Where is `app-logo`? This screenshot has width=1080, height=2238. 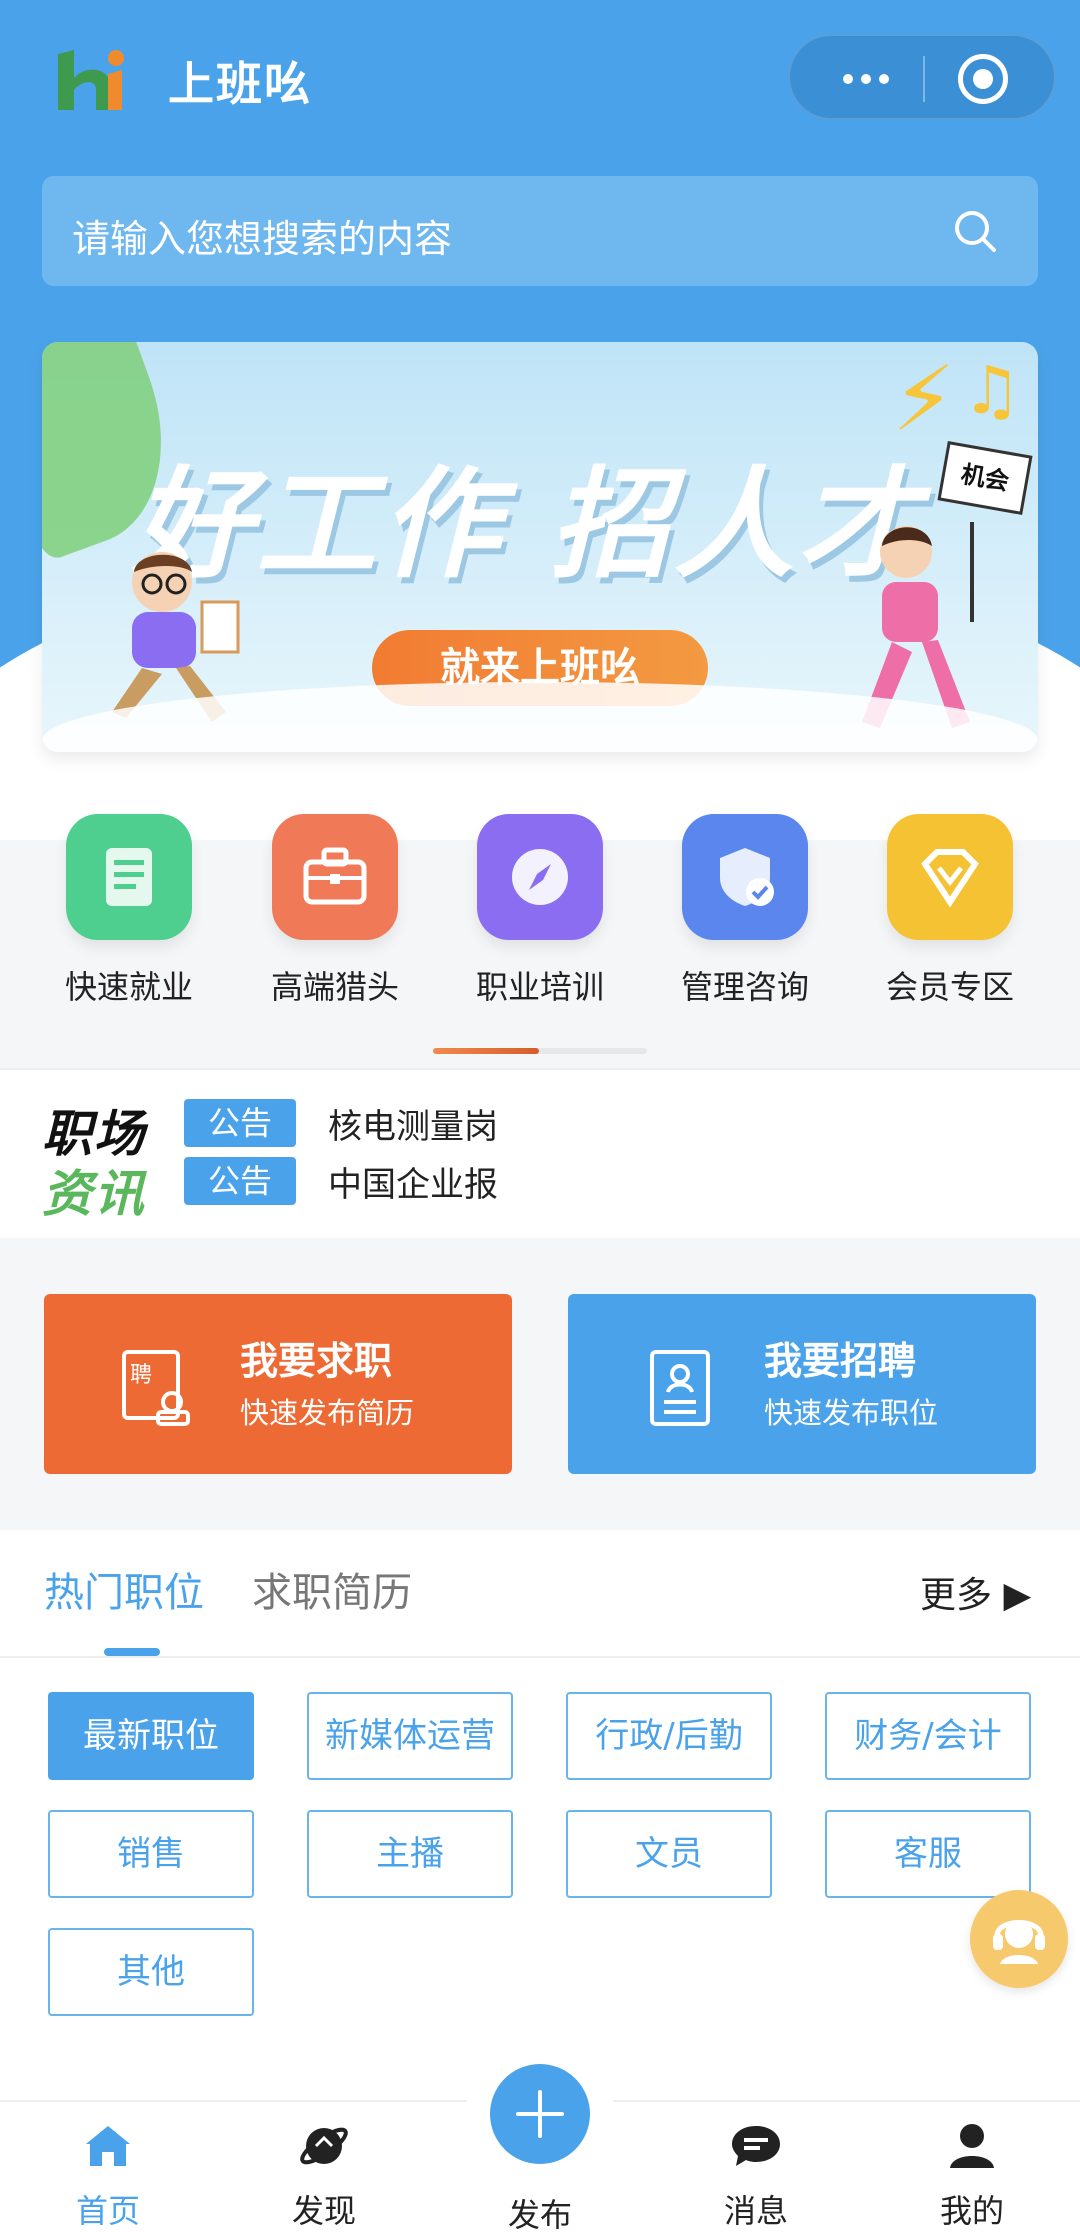
app-logo is located at coordinates (90, 80).